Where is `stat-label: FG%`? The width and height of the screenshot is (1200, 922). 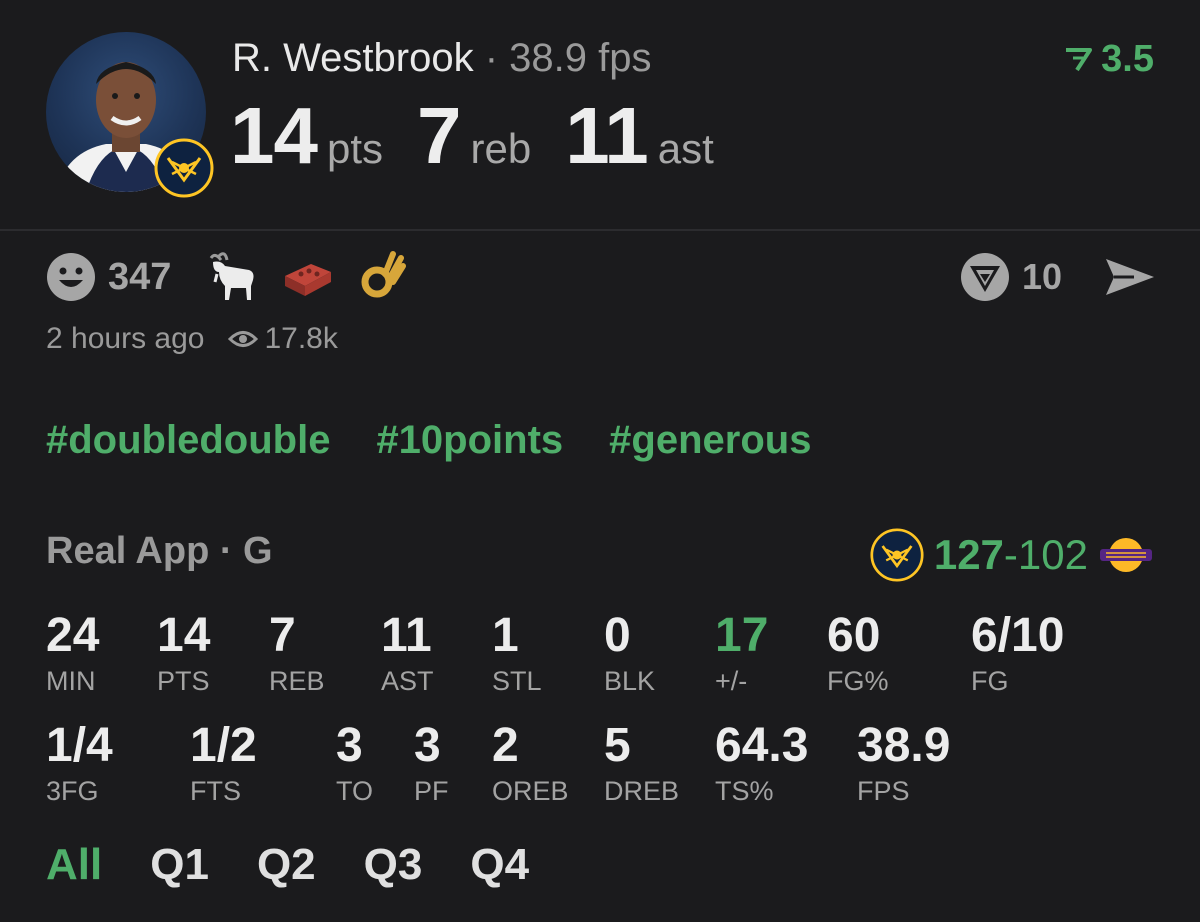
stat-label: FG% is located at coordinates (858, 681).